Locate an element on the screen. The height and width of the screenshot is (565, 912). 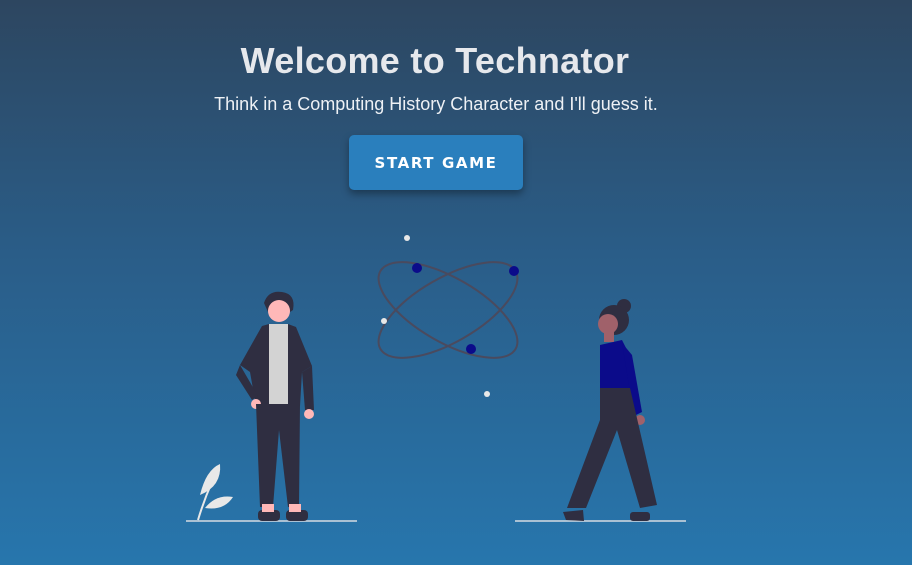
plant-icon is located at coordinates (215, 492).